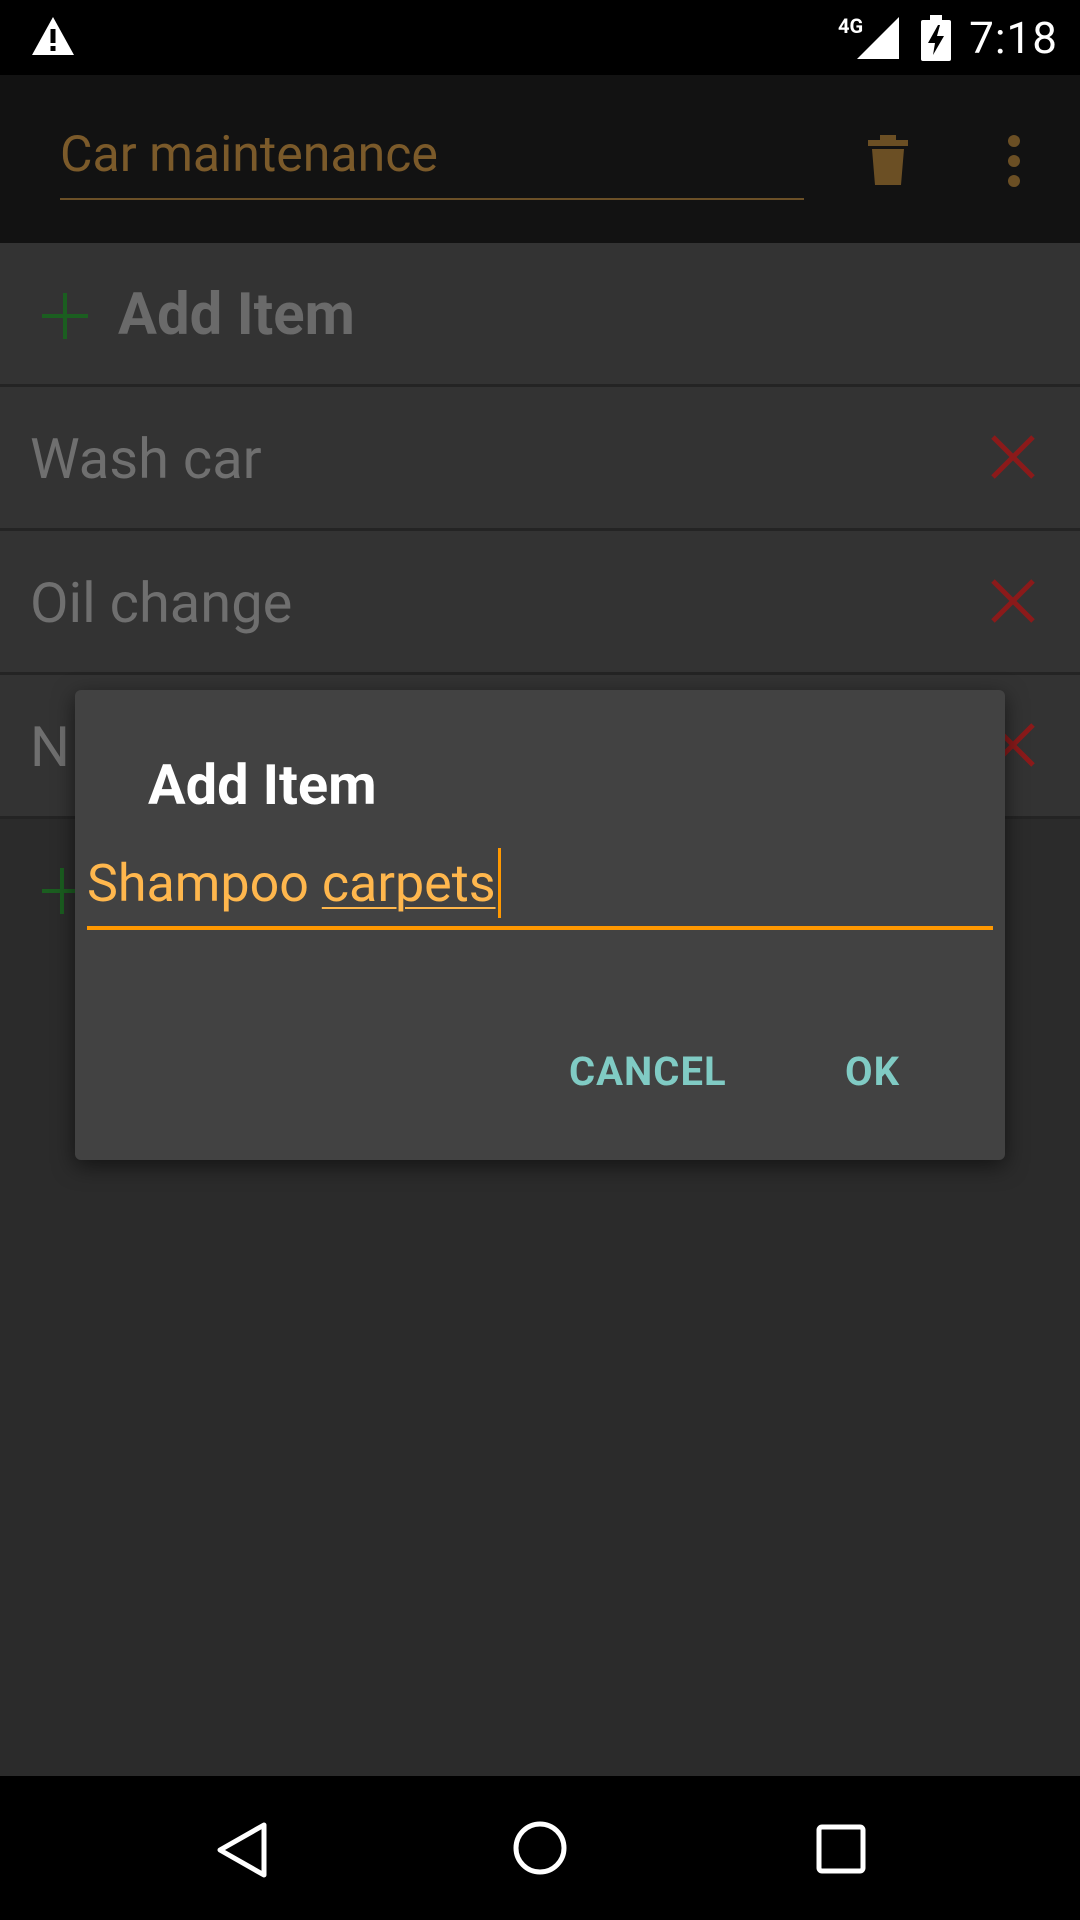 The image size is (1080, 1920). What do you see at coordinates (408, 883) in the screenshot?
I see `input-text-composing: carpets` at bounding box center [408, 883].